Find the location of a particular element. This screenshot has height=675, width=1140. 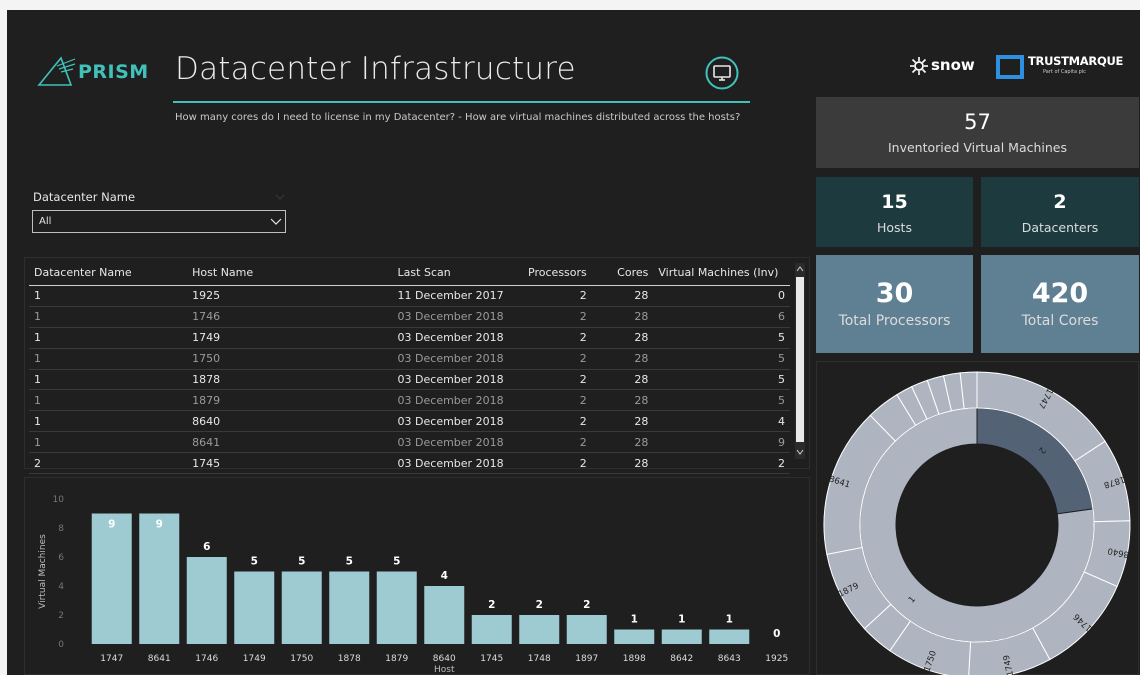

table-cell: 1879 is located at coordinates (290, 400).